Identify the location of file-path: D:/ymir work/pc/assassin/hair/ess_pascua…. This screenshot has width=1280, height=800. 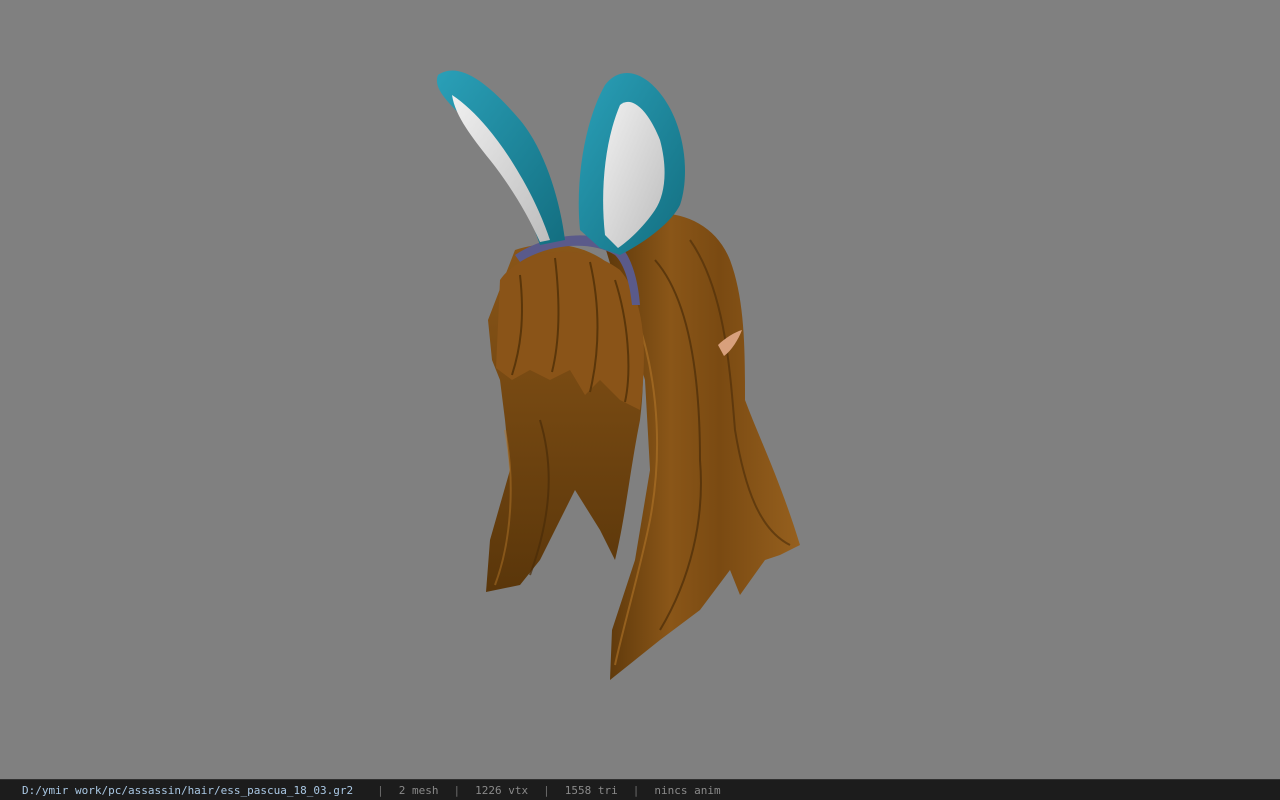
(188, 790).